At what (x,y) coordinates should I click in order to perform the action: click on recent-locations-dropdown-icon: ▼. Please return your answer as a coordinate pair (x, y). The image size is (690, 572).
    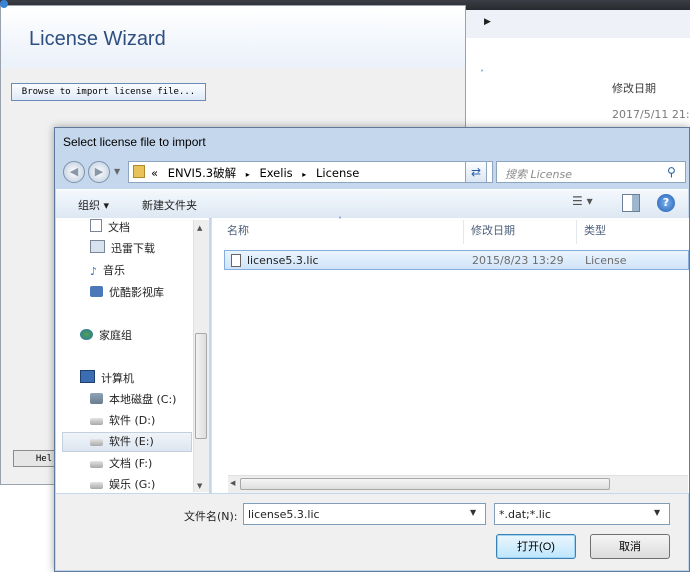
    Looking at the image, I should click on (117, 171).